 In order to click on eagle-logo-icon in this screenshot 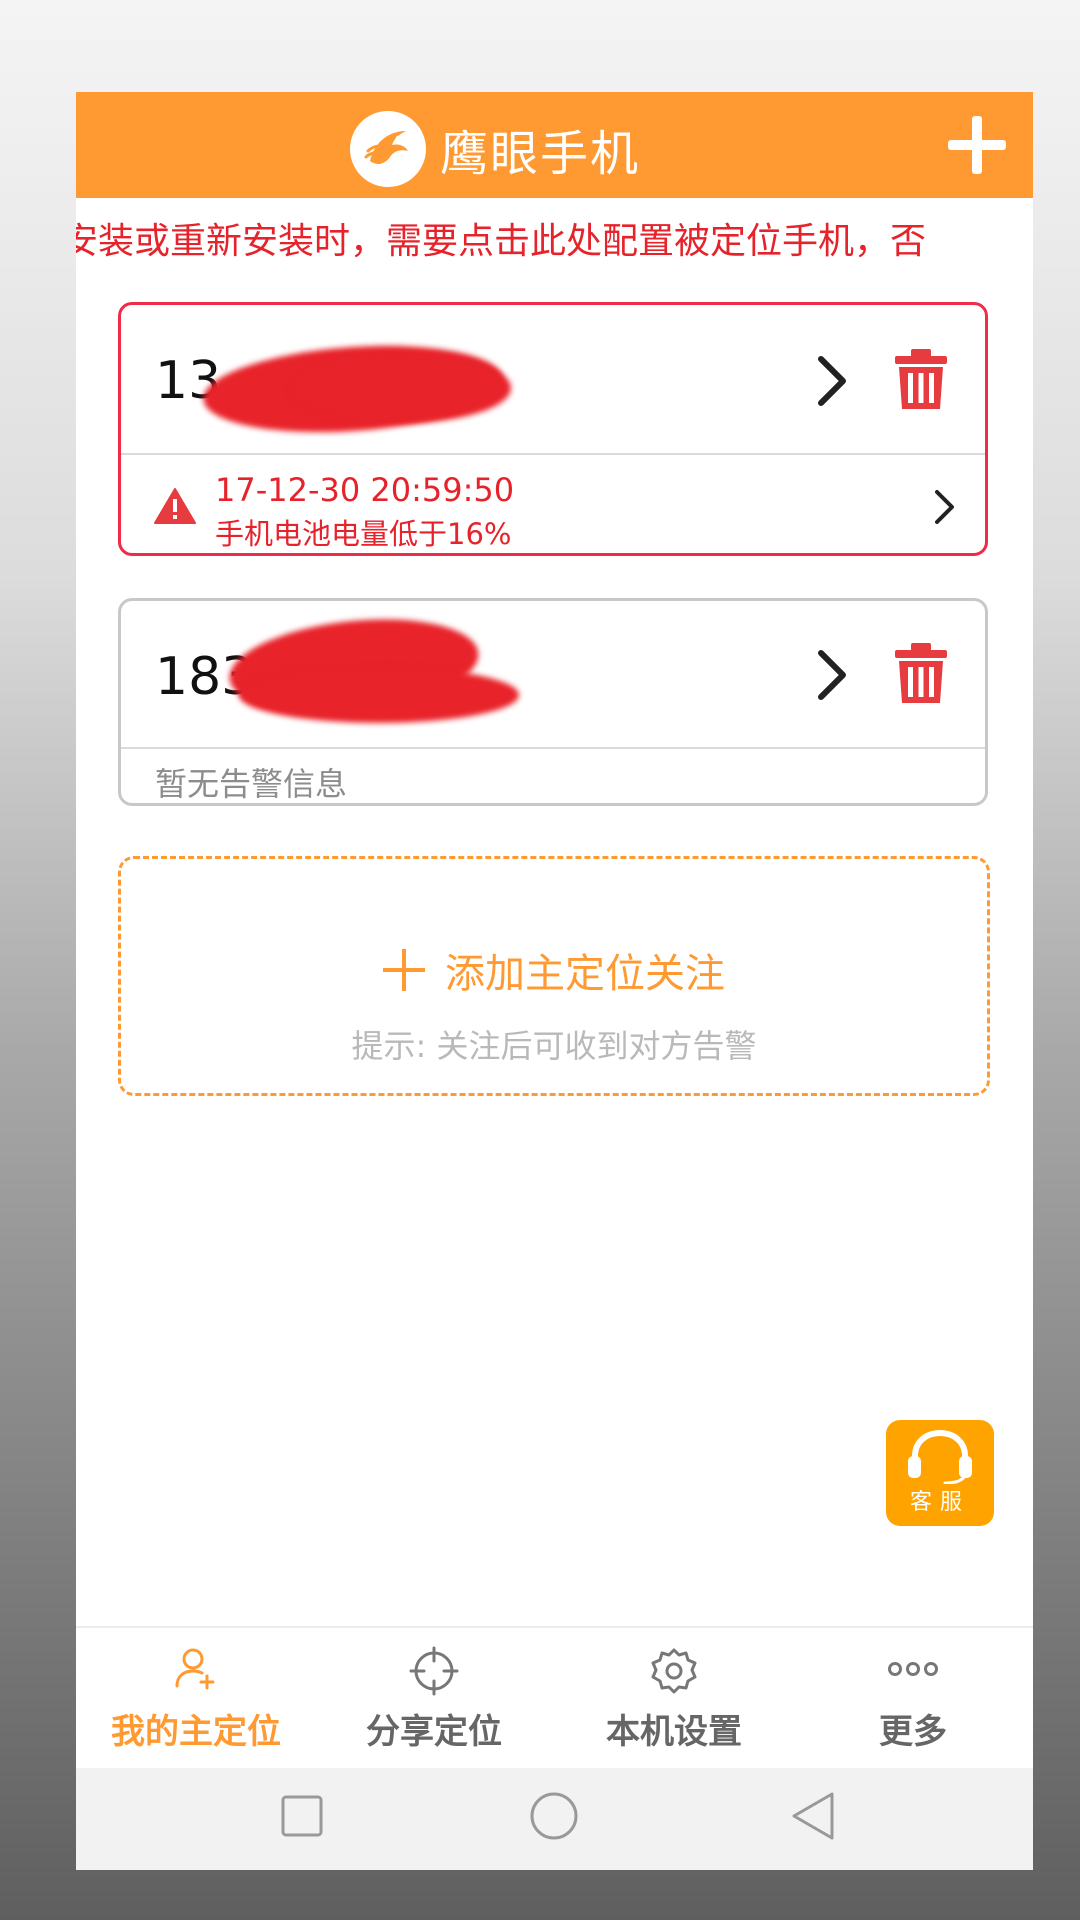, I will do `click(388, 149)`.